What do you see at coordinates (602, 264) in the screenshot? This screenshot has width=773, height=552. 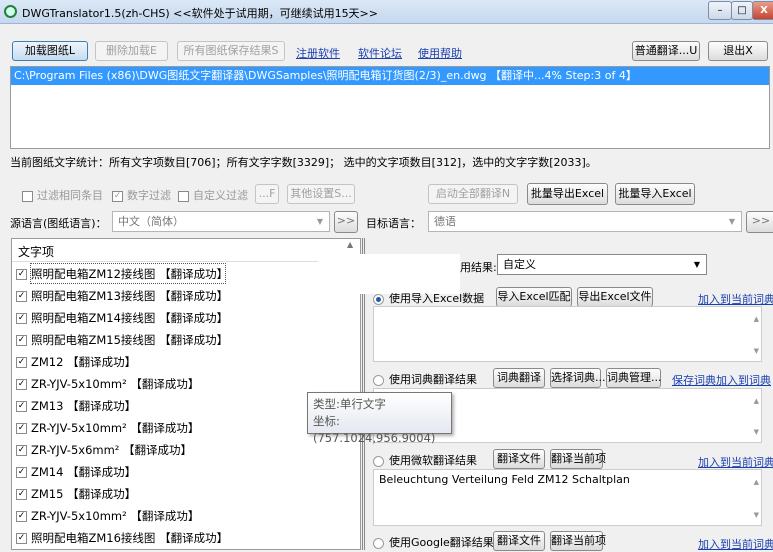 I see `result-select: 自定义 ▼` at bounding box center [602, 264].